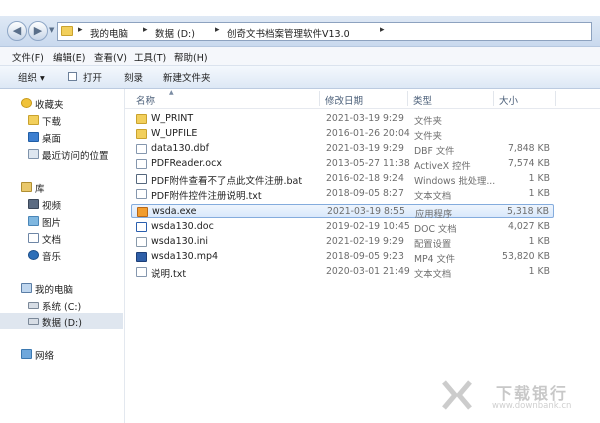 The height and width of the screenshot is (423, 600). I want to click on file-name: wsda130.ini, so click(180, 241).